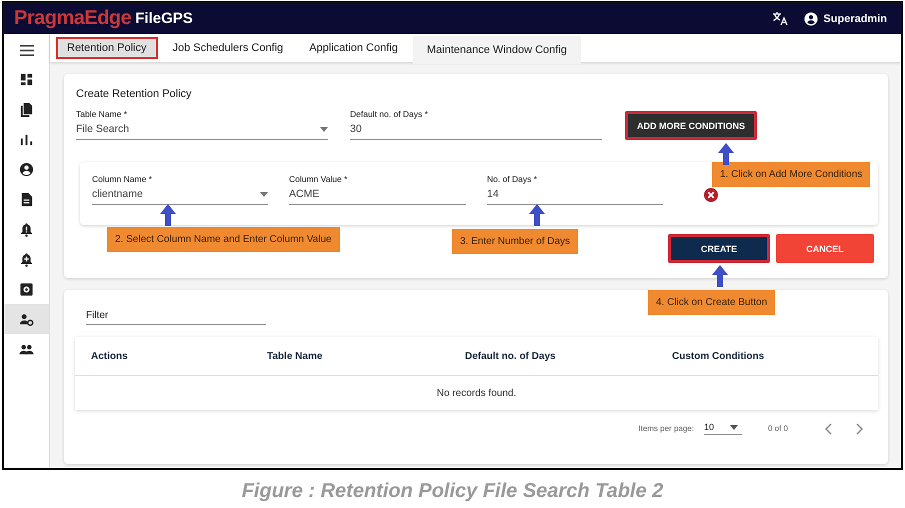 The width and height of the screenshot is (905, 508). I want to click on figure-caption: Figure : Retention Policy File Search Table 2, so click(453, 491).